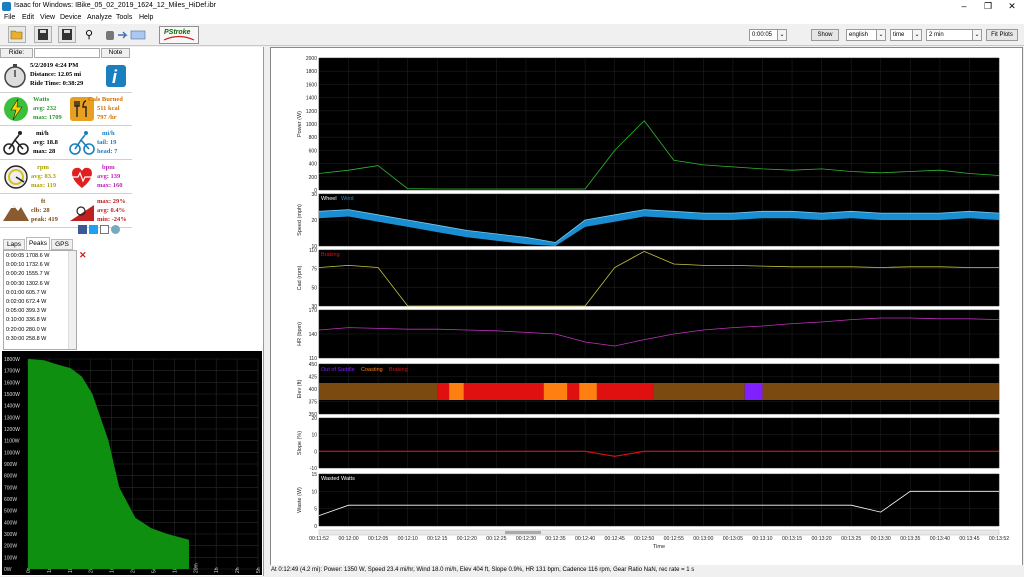 This screenshot has width=1024, height=577. Describe the element at coordinates (26, 311) in the screenshot. I see `list-item: 0:05:00 399.3 W` at that location.